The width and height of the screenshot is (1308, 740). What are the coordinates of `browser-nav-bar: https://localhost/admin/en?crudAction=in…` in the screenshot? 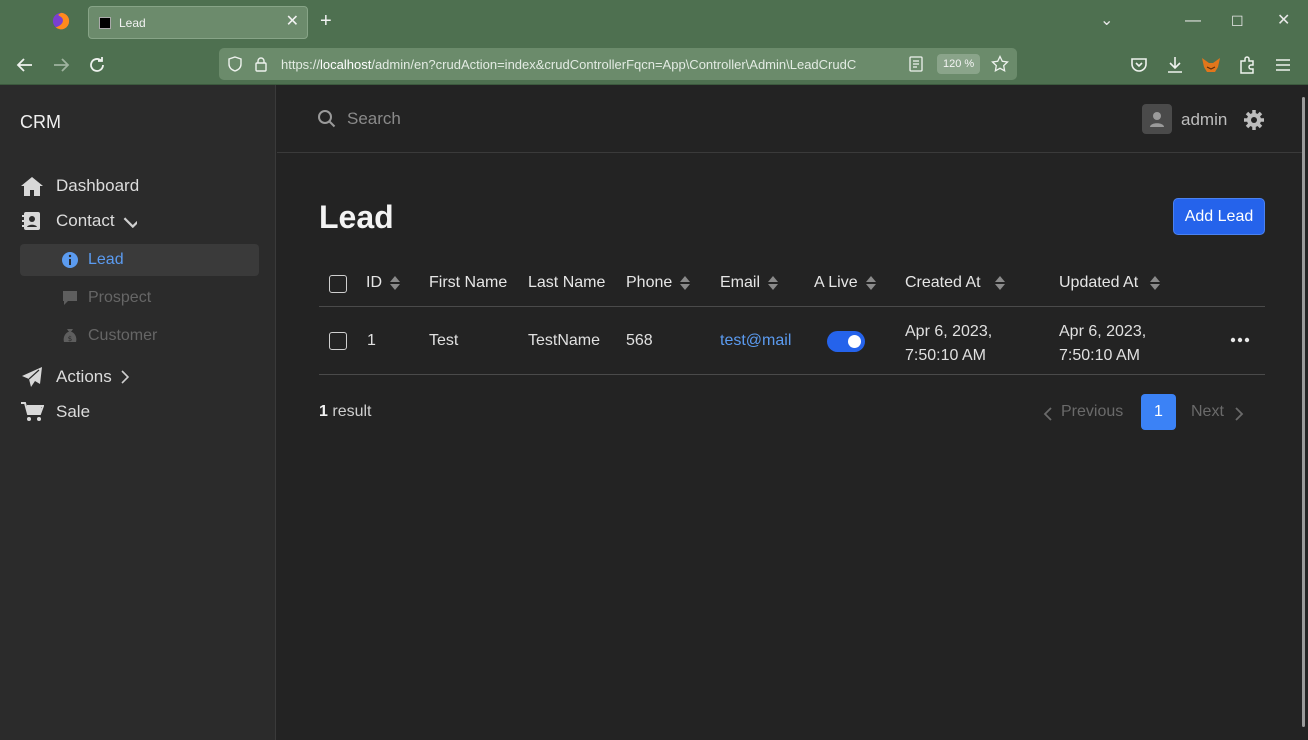 It's located at (654, 64).